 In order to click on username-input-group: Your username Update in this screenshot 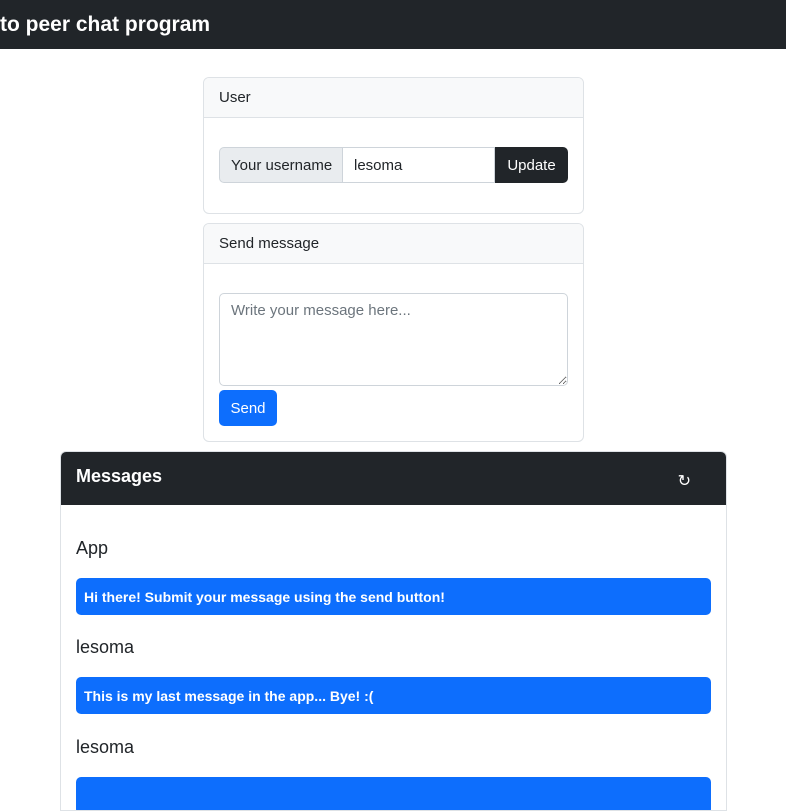, I will do `click(393, 165)`.